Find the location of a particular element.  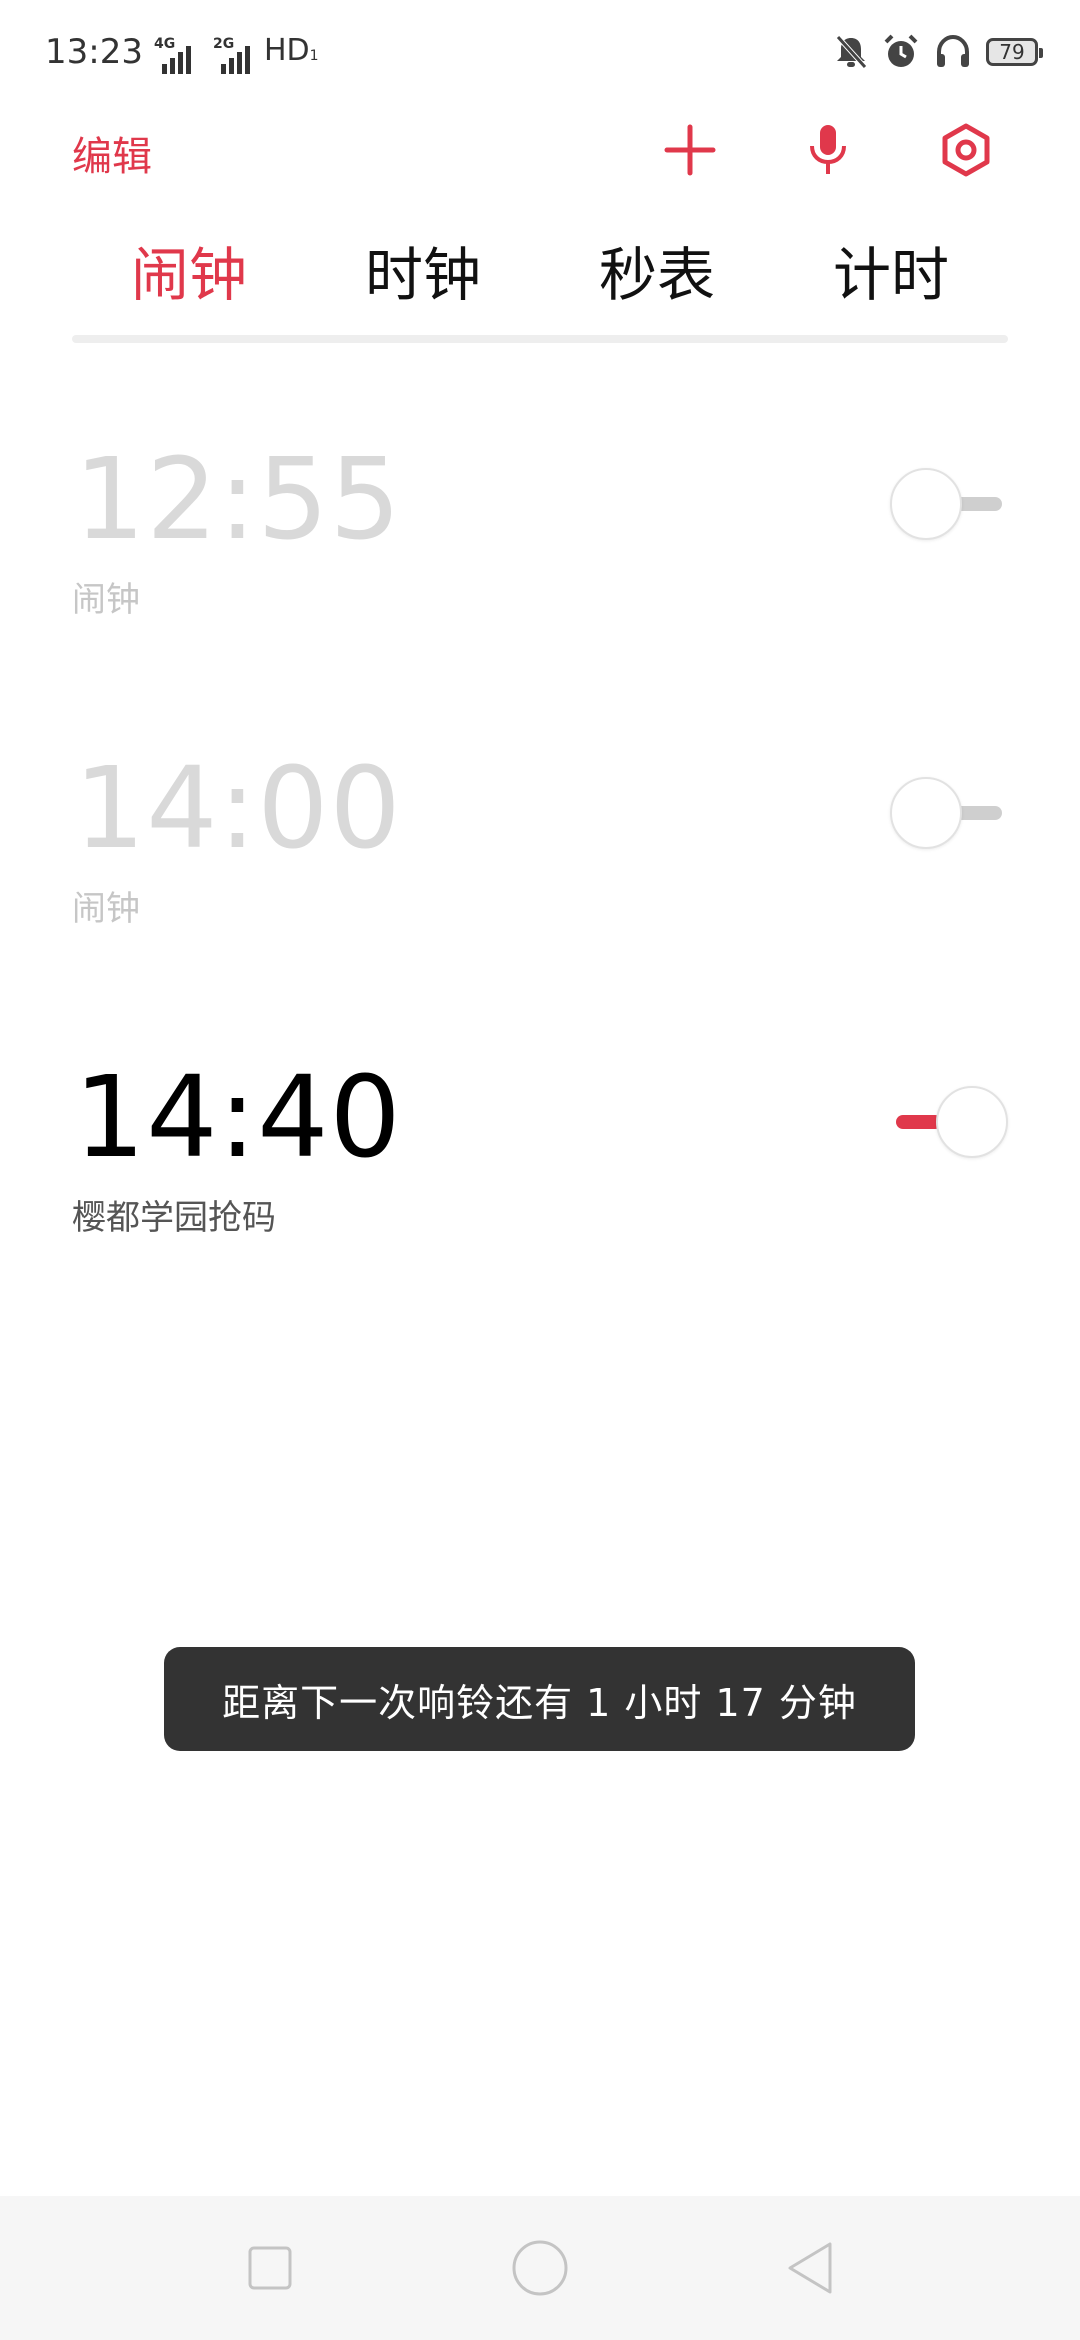

alarm-label: 樱都学园抢码 is located at coordinates (174, 1218).